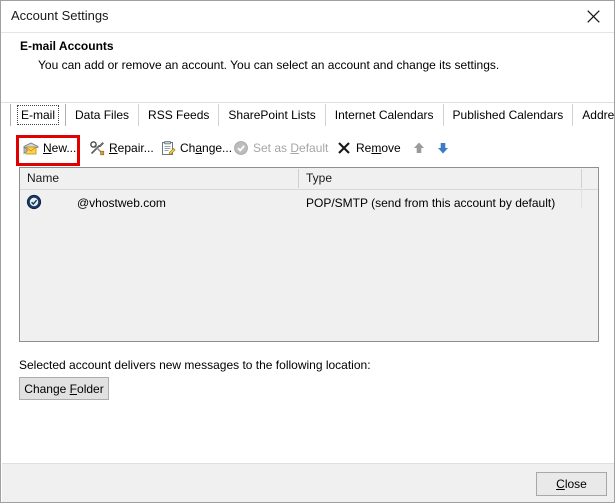  Describe the element at coordinates (121, 203) in the screenshot. I see `account-name: @vhostweb.com` at that location.